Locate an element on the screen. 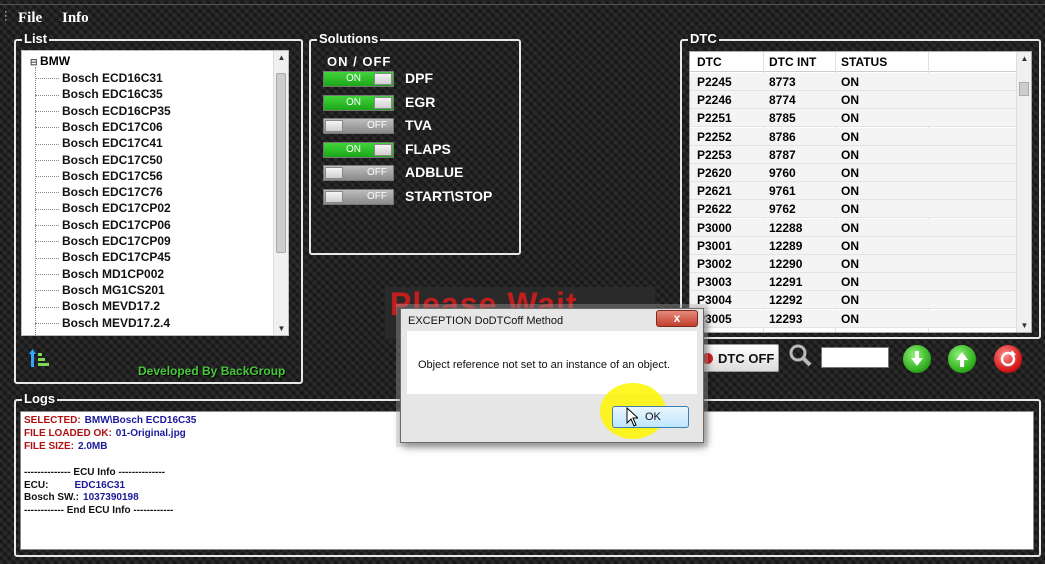 The height and width of the screenshot is (564, 1045). tree-item: Bosch MEVD17.2 is located at coordinates (97, 307).